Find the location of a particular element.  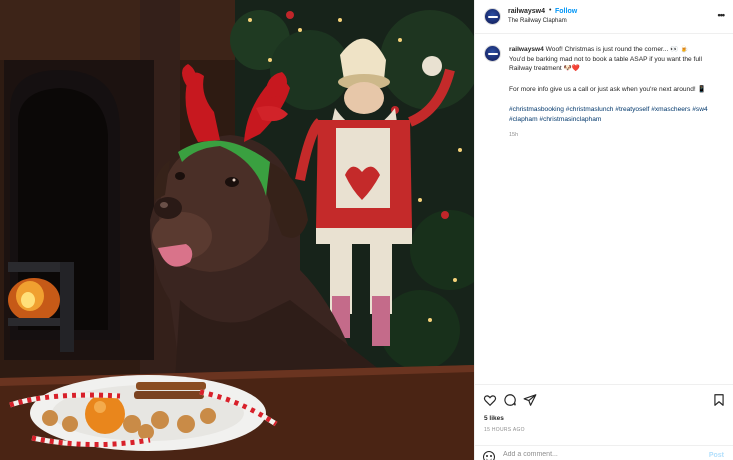

post-comment-button: Post is located at coordinates (716, 455).